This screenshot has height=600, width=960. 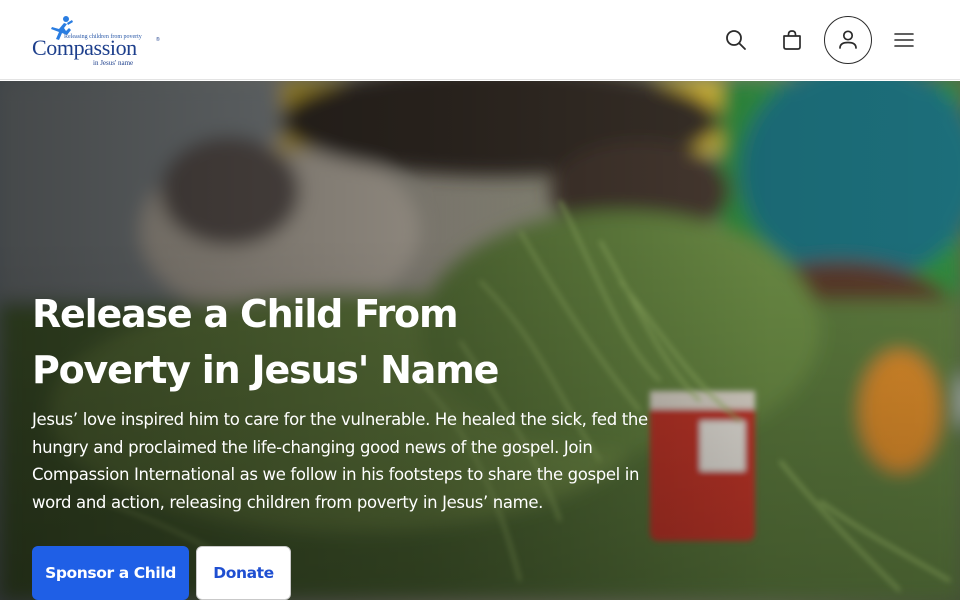 I want to click on bag-icon, so click(x=792, y=39).